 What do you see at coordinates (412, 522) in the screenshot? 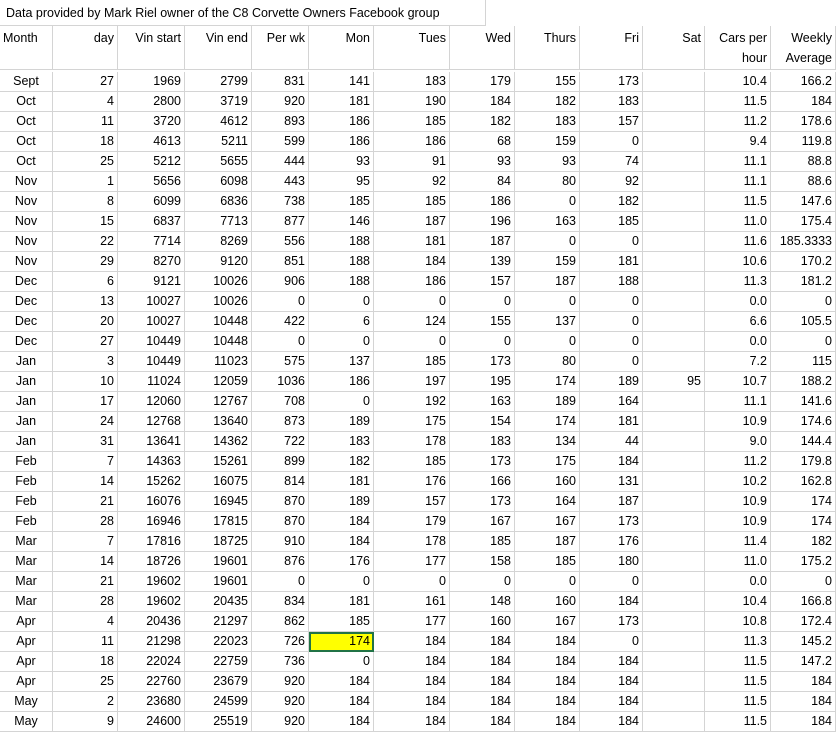
I see `cell-tues: 179` at bounding box center [412, 522].